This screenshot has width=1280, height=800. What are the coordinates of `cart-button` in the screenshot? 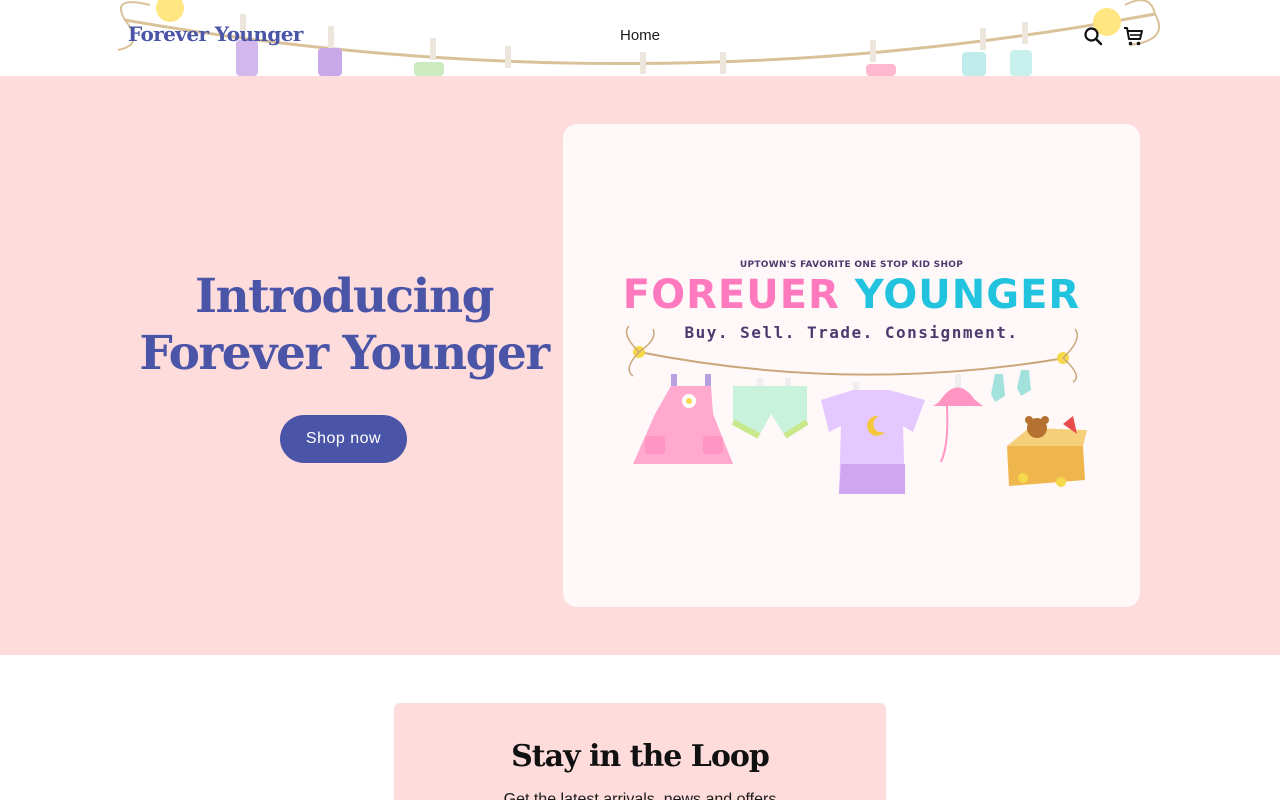 It's located at (1133, 36).